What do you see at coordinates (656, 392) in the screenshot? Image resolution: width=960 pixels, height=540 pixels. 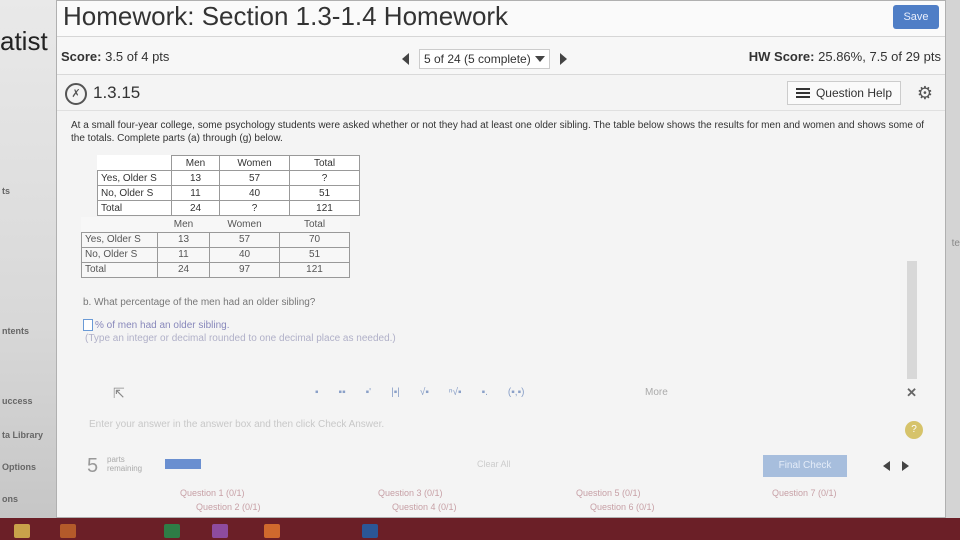 I see `more-button: More` at bounding box center [656, 392].